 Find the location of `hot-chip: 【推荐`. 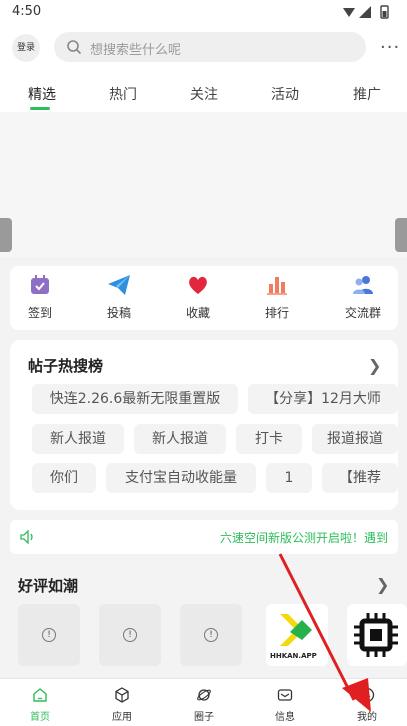

hot-chip: 【推荐 is located at coordinates (360, 478).